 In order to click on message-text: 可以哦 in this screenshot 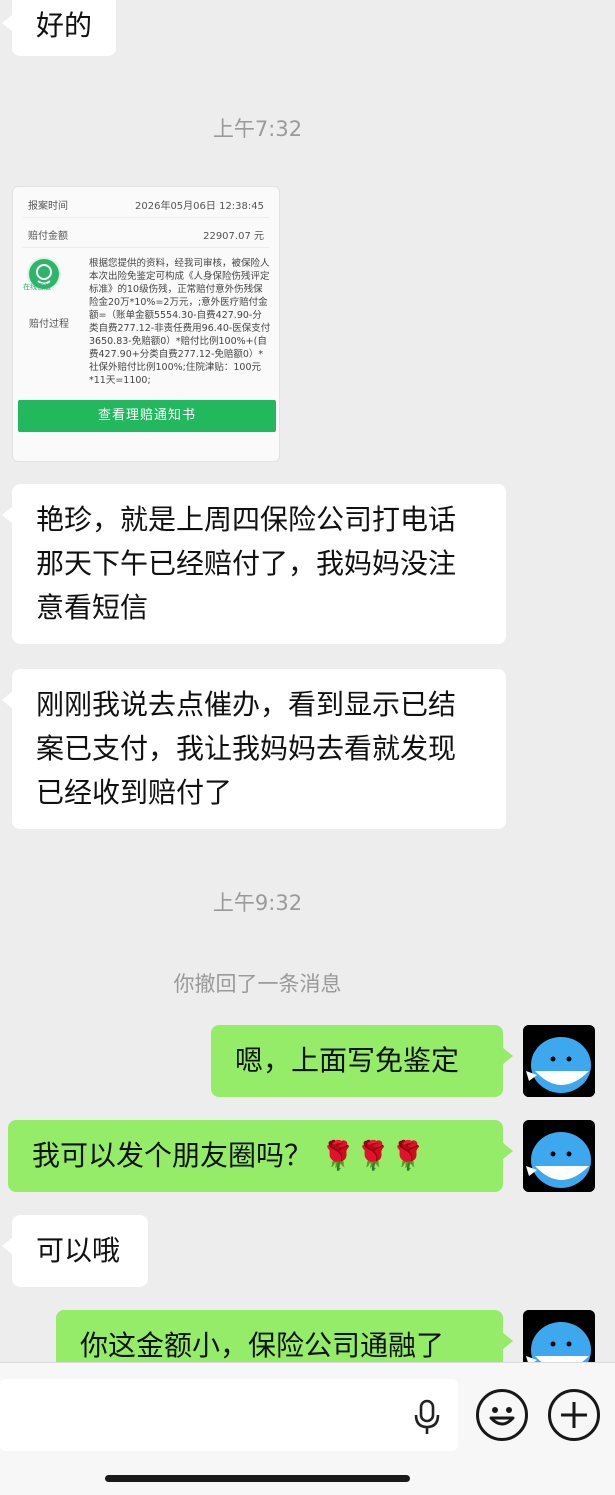, I will do `click(78, 1250)`.